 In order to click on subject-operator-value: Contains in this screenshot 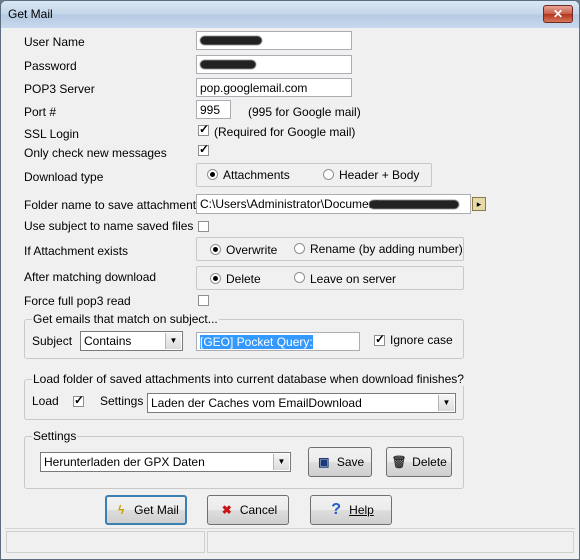, I will do `click(108, 341)`.